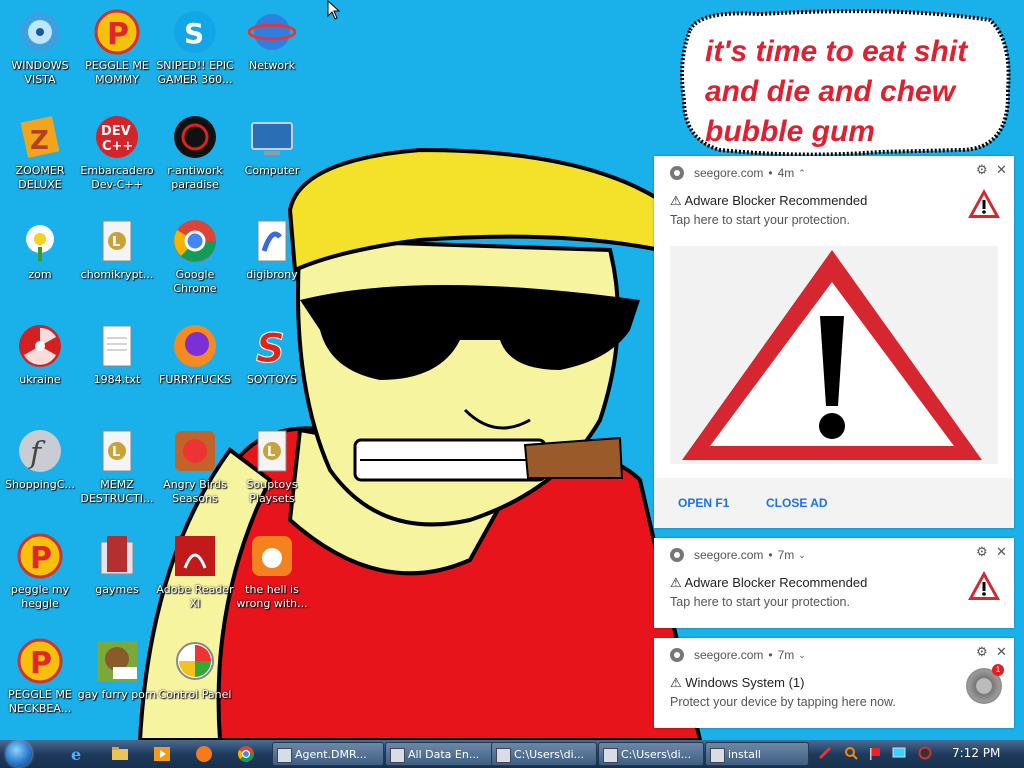 The height and width of the screenshot is (768, 1024). What do you see at coordinates (40, 451) in the screenshot?
I see `flash-icon: f` at bounding box center [40, 451].